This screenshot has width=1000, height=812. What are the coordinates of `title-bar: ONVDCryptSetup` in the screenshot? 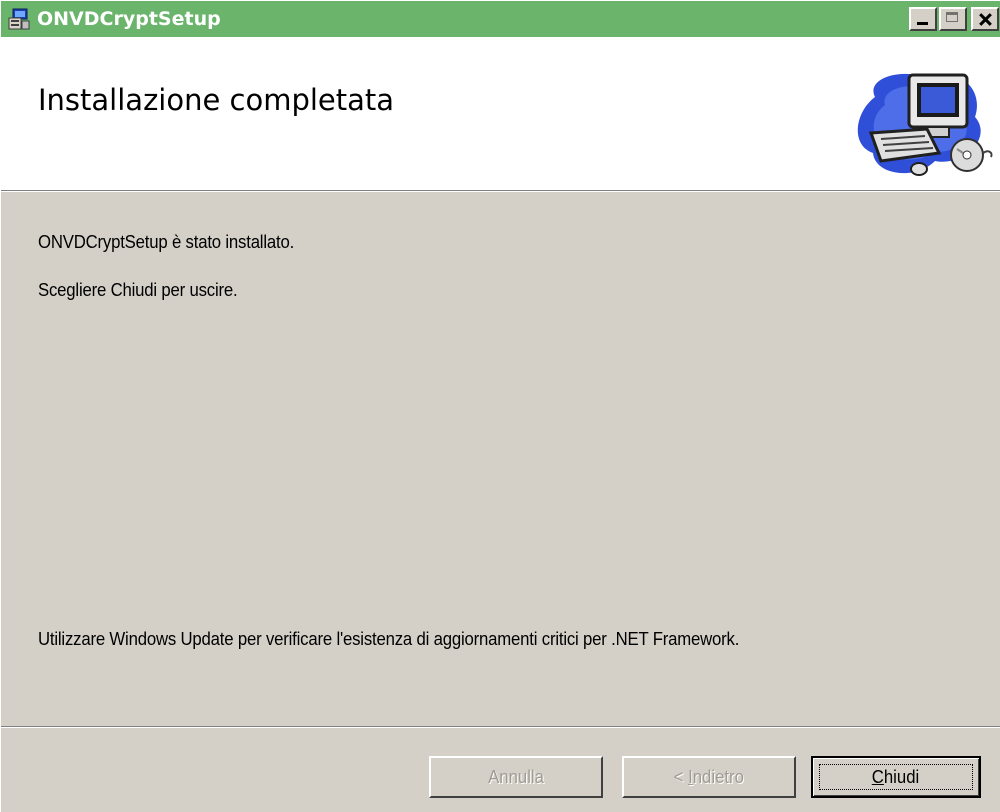 It's located at (500, 19).